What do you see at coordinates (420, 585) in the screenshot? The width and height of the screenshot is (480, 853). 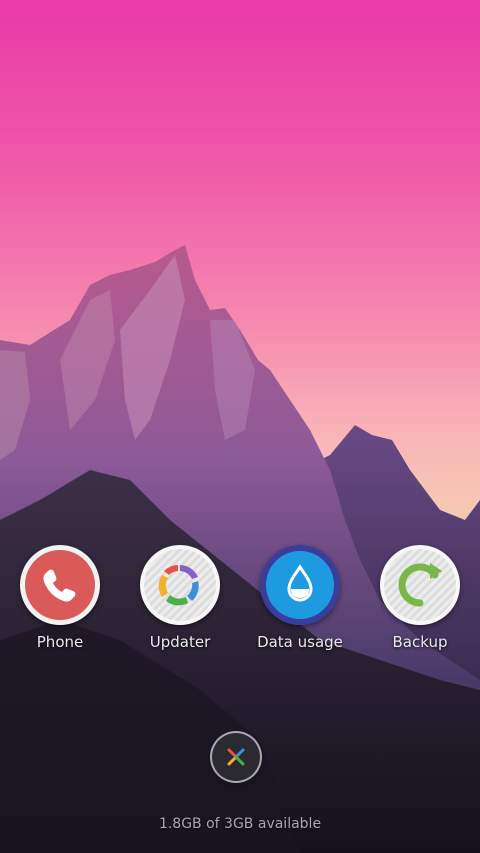 I see `refresh-arrow-icon` at bounding box center [420, 585].